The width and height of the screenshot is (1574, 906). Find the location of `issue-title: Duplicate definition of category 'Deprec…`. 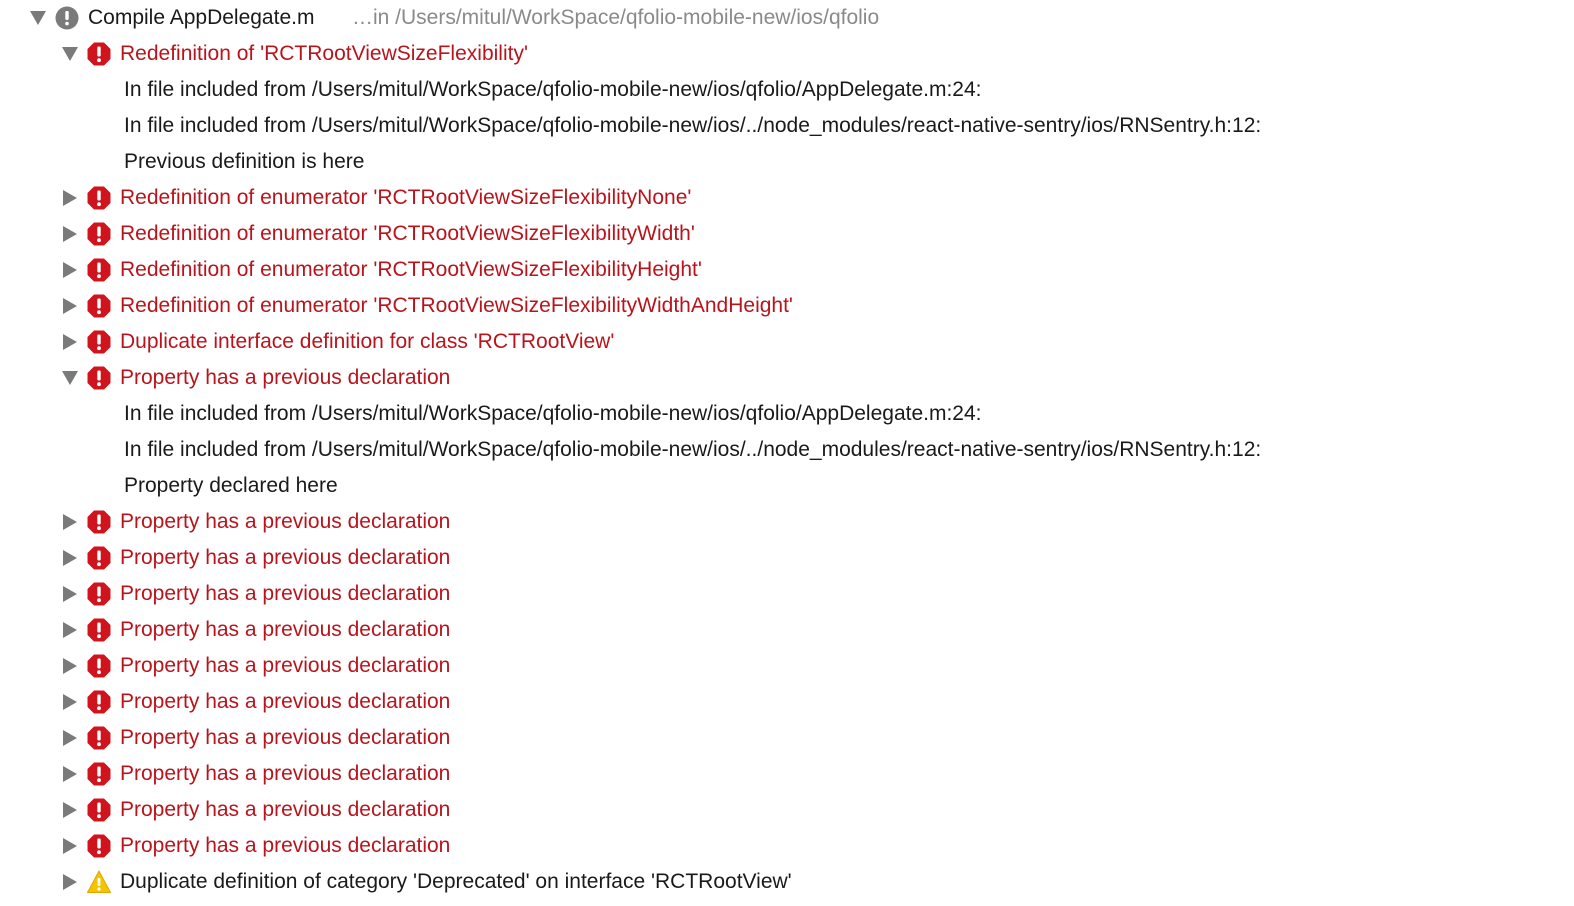

issue-title: Duplicate definition of category 'Deprec… is located at coordinates (456, 881).